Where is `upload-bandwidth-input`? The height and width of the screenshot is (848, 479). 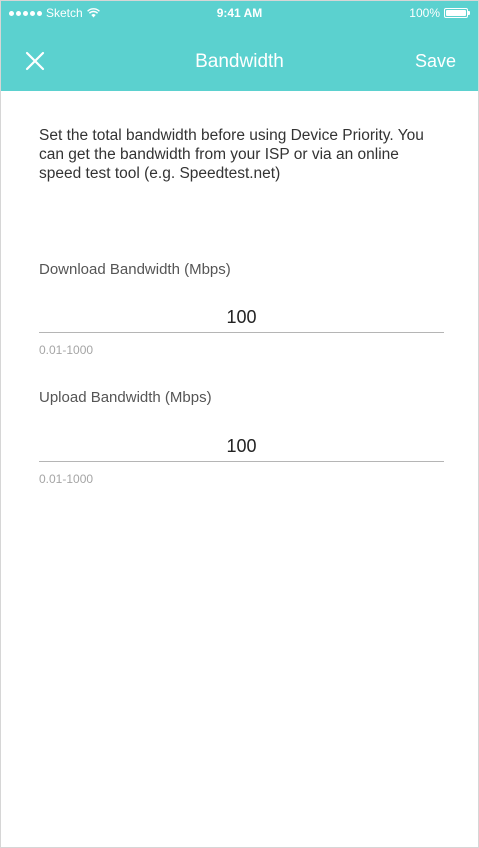 upload-bandwidth-input is located at coordinates (241, 447).